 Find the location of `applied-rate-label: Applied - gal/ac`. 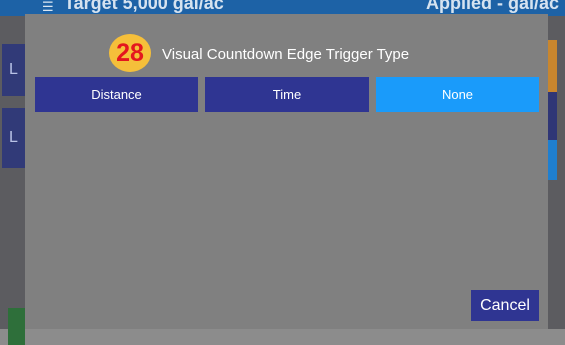

applied-rate-label: Applied - gal/ac is located at coordinates (493, 6).